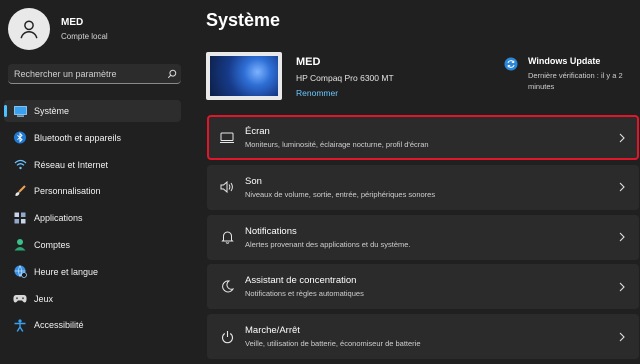 The height and width of the screenshot is (364, 640). I want to click on bell-icon, so click(227, 237).